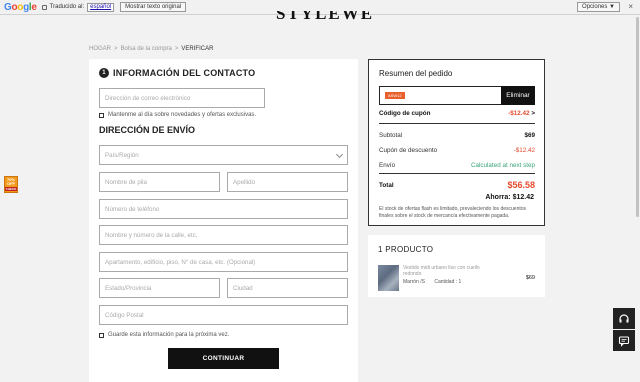 The width and height of the screenshot is (640, 382). Describe the element at coordinates (502, 165) in the screenshot. I see `shipping-value: Calculated at next step` at that location.